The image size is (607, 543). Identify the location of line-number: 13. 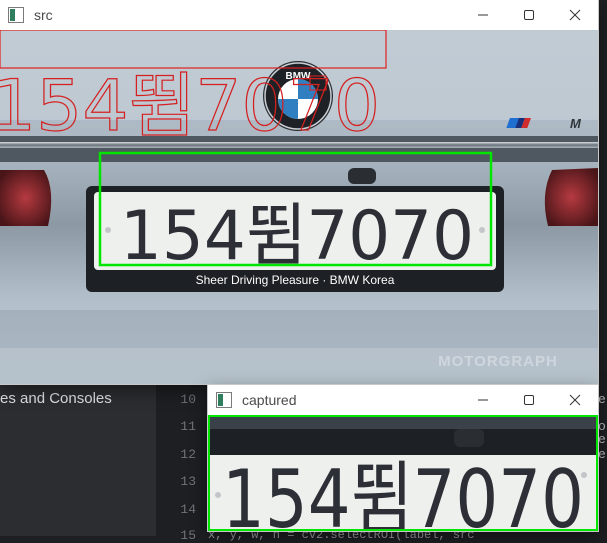
(188, 481).